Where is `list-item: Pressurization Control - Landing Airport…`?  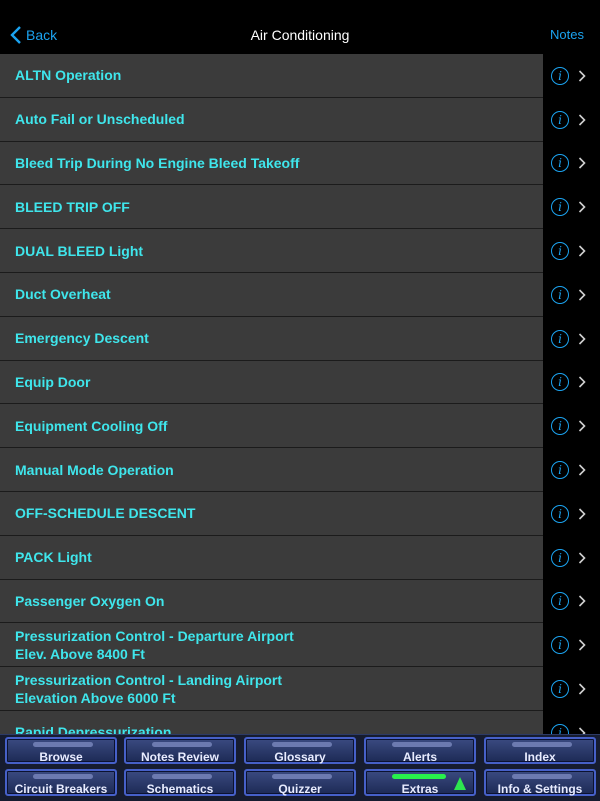
list-item: Pressurization Control - Landing Airport… is located at coordinates (300, 689).